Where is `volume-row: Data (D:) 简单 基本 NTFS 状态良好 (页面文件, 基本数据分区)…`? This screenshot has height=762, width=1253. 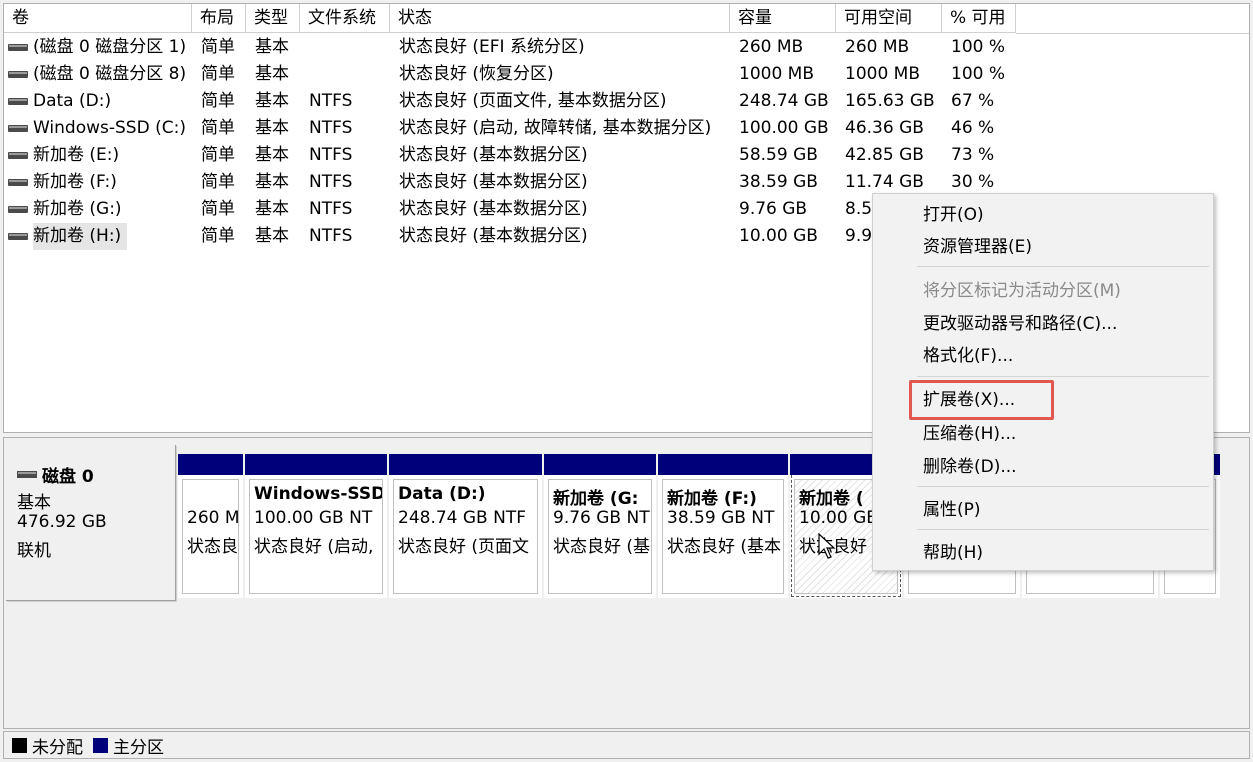
volume-row: Data (D:) 简单 基本 NTFS 状态良好 (页面文件, 基本数据分区)… is located at coordinates (626, 101).